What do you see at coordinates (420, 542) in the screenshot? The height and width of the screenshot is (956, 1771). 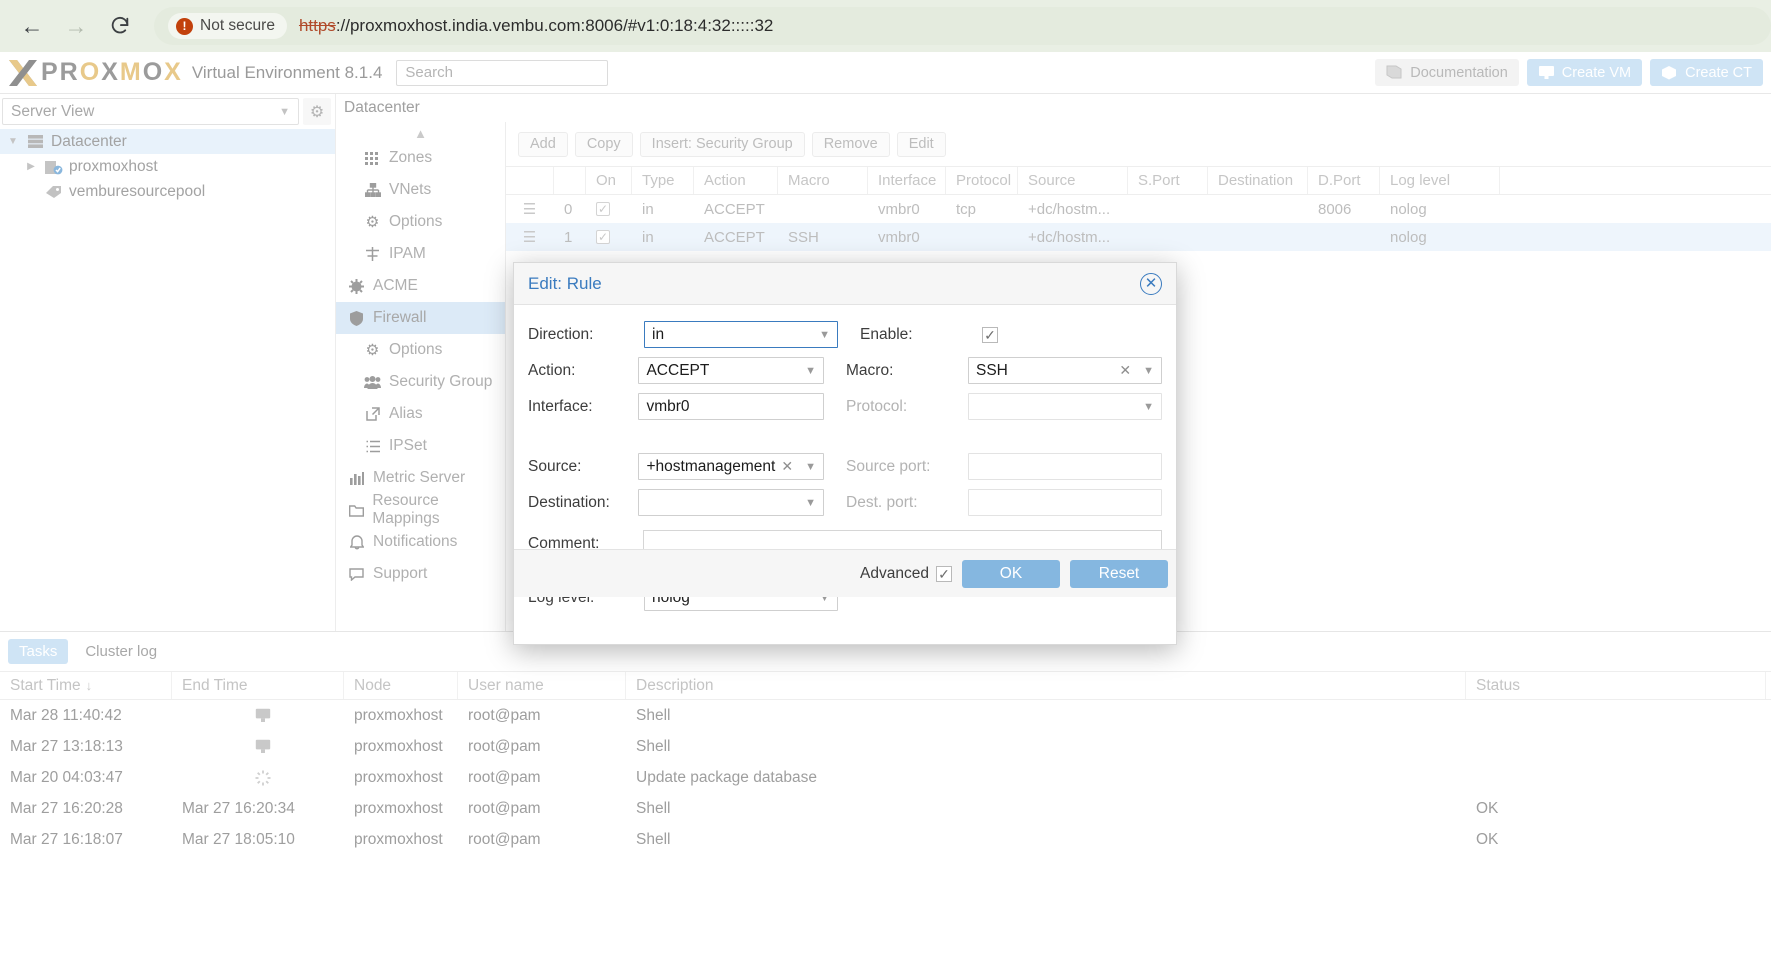 I see `nav-item-notifications: Notifications` at bounding box center [420, 542].